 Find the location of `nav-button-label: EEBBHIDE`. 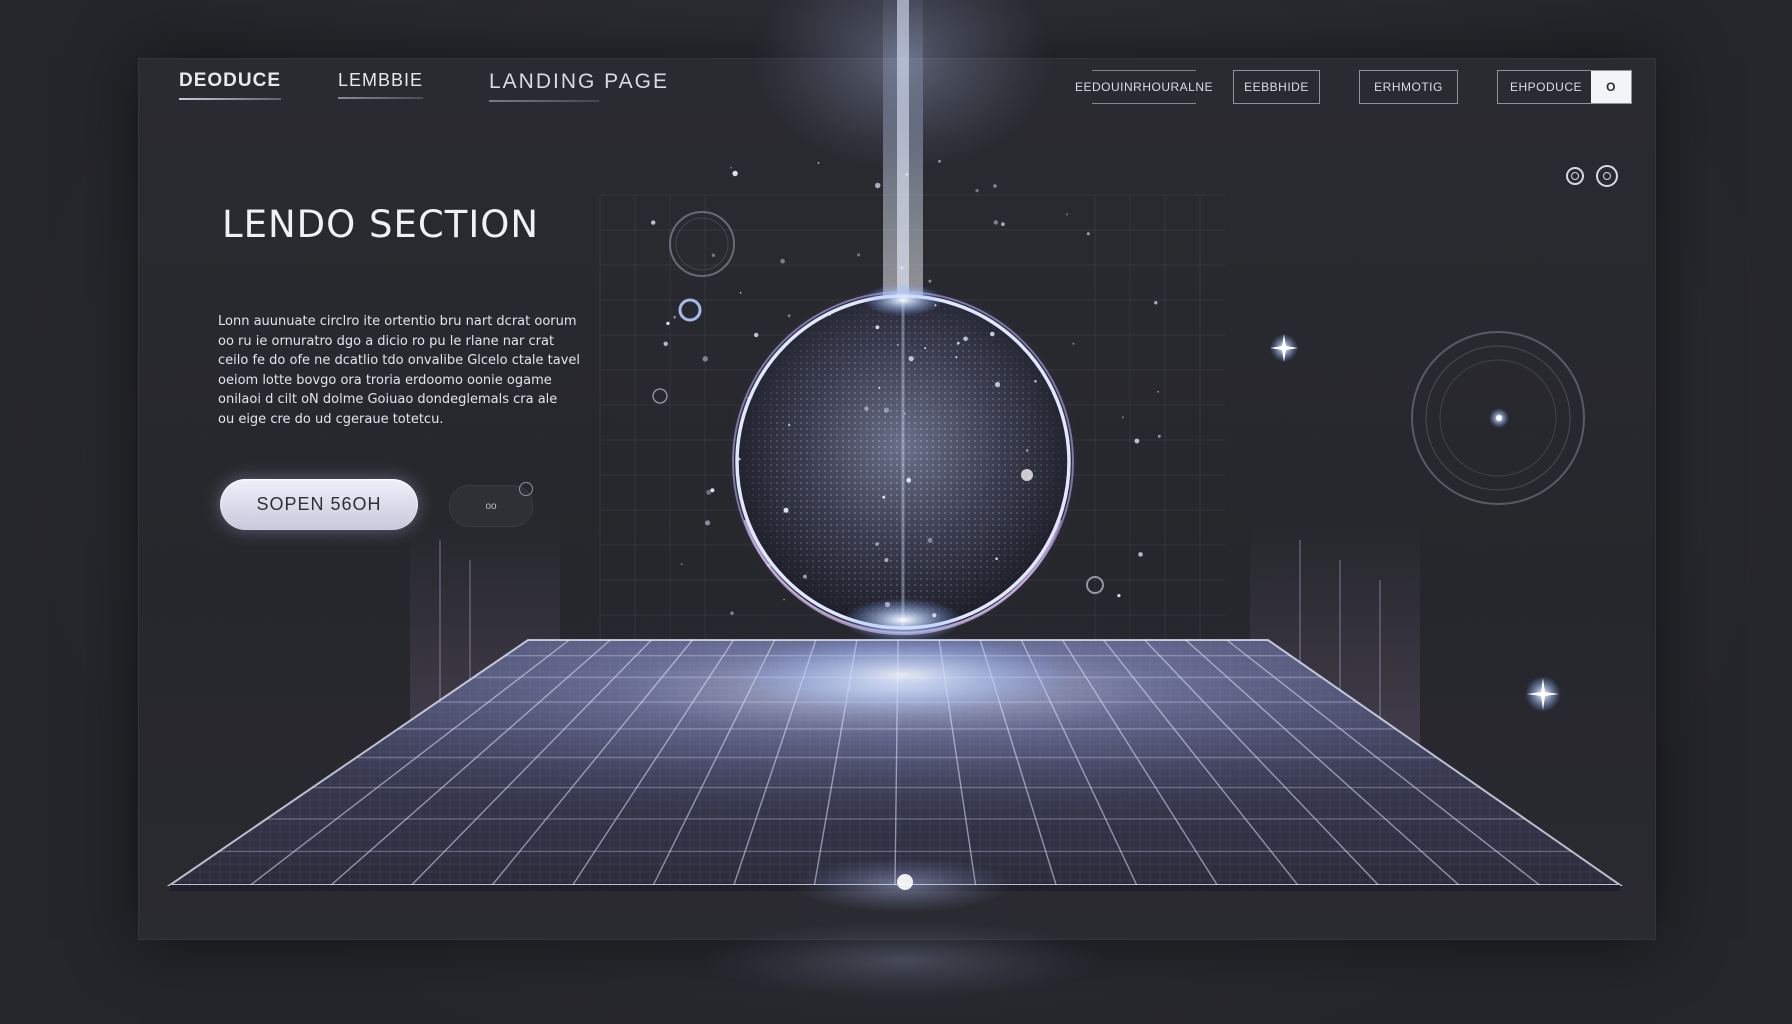

nav-button-label: EEBBHIDE is located at coordinates (1276, 87).